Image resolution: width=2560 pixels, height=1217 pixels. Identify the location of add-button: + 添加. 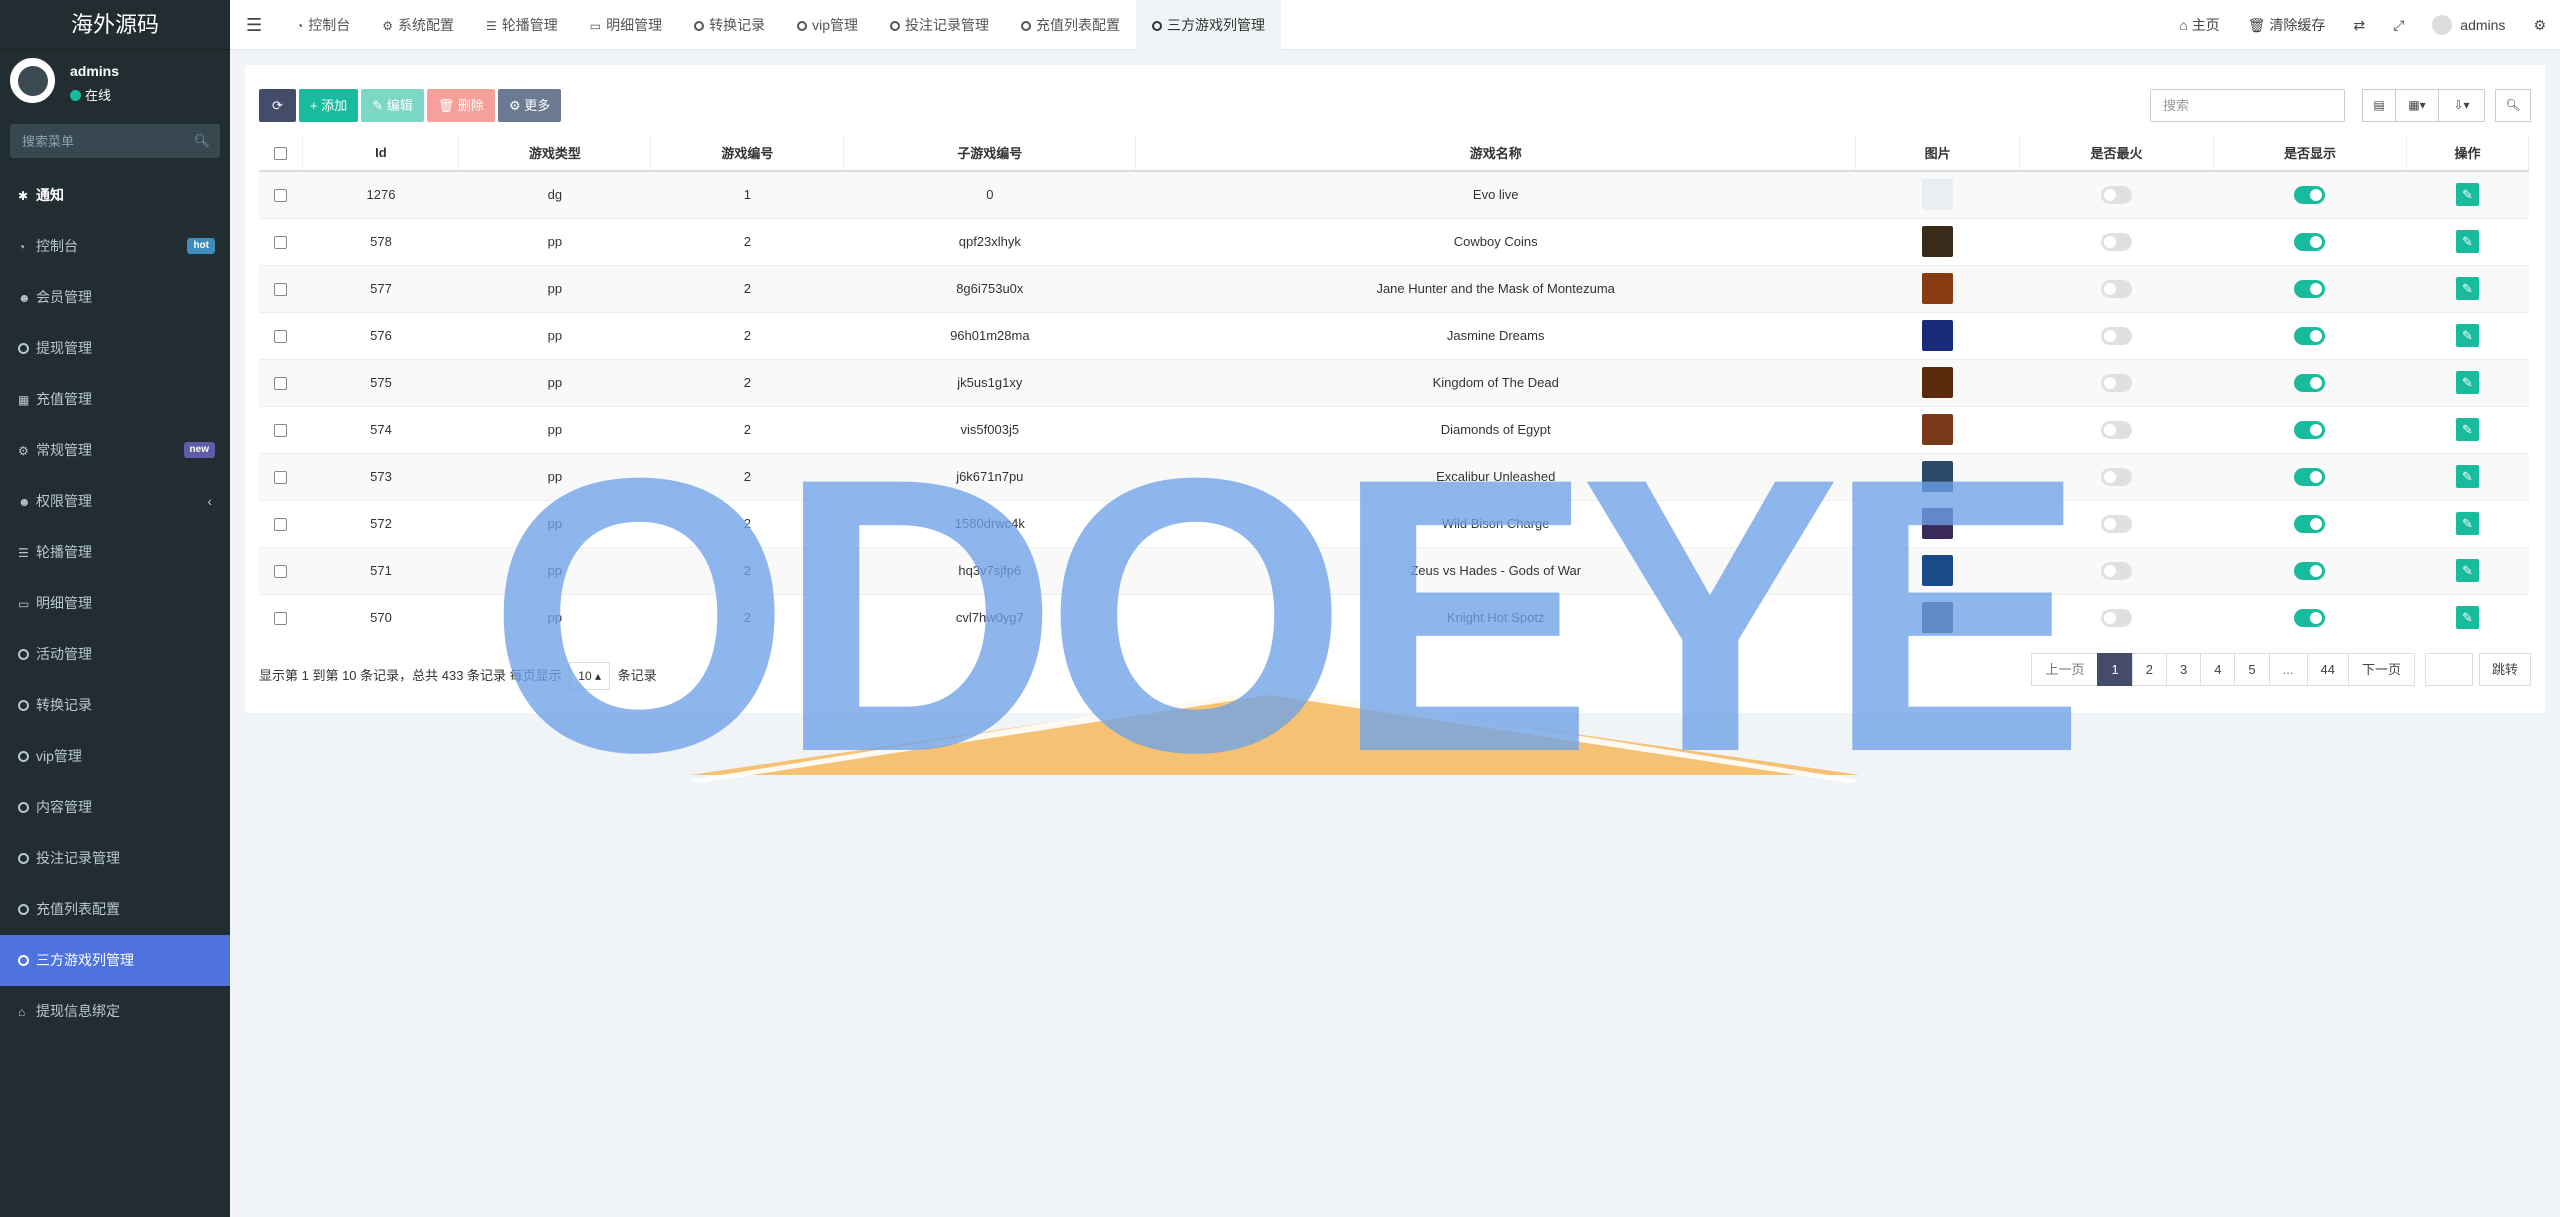
(329, 105).